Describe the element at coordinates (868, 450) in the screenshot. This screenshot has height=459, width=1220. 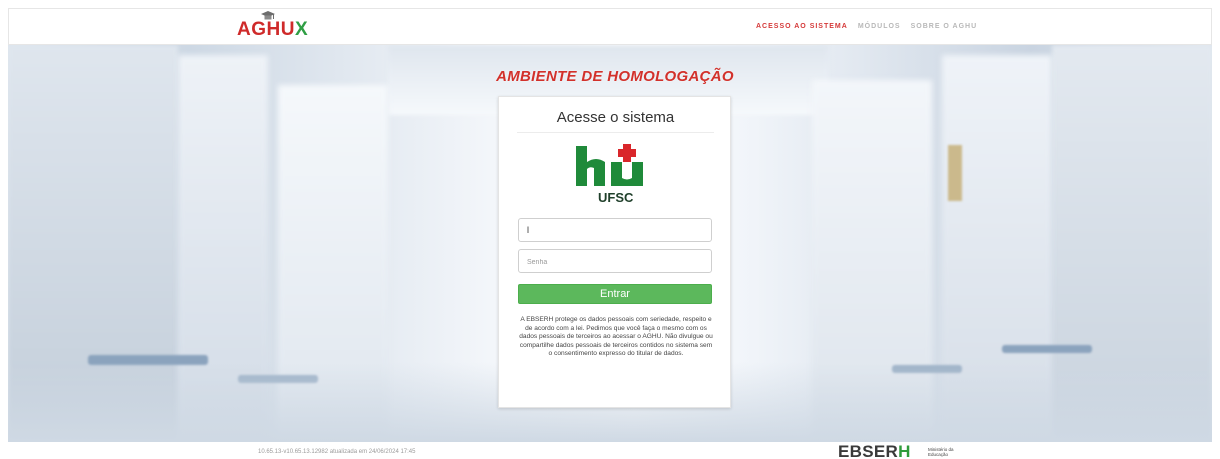
I see `ebserh-logo-prefix: EBSER` at that location.